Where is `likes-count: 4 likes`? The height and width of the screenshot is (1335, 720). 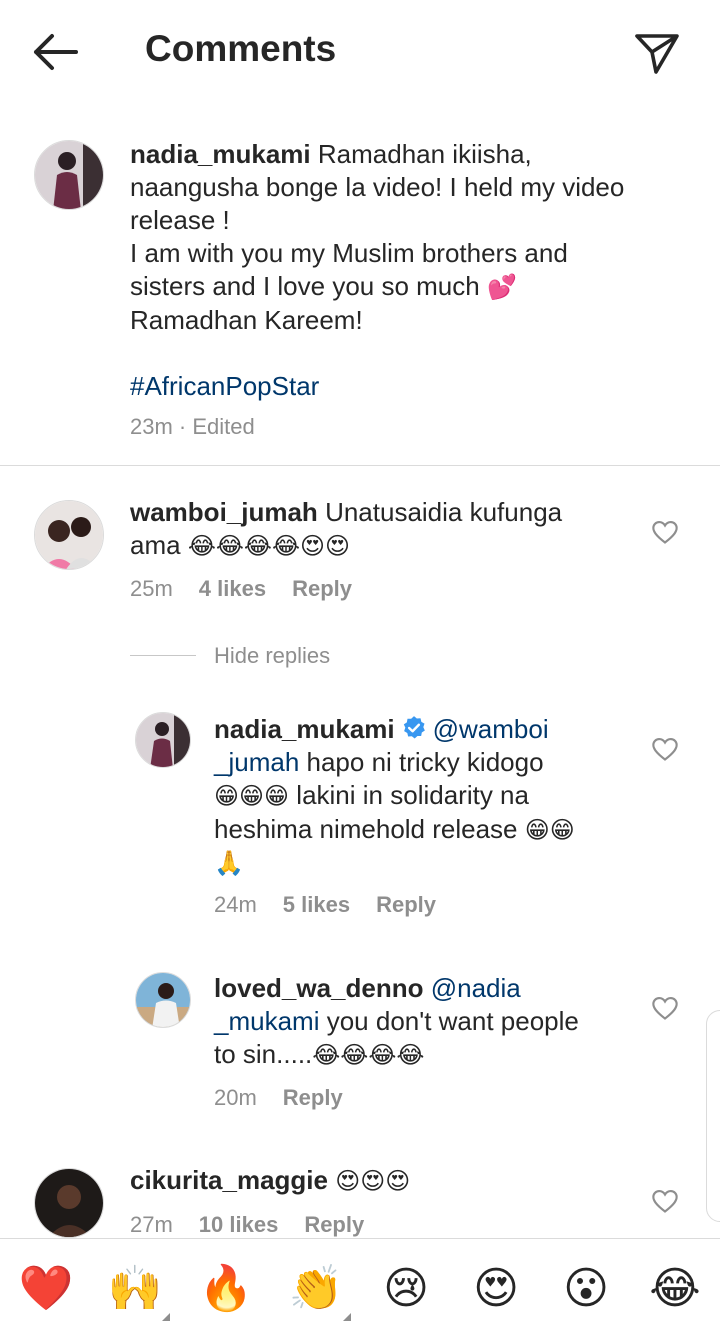
likes-count: 4 likes is located at coordinates (232, 588).